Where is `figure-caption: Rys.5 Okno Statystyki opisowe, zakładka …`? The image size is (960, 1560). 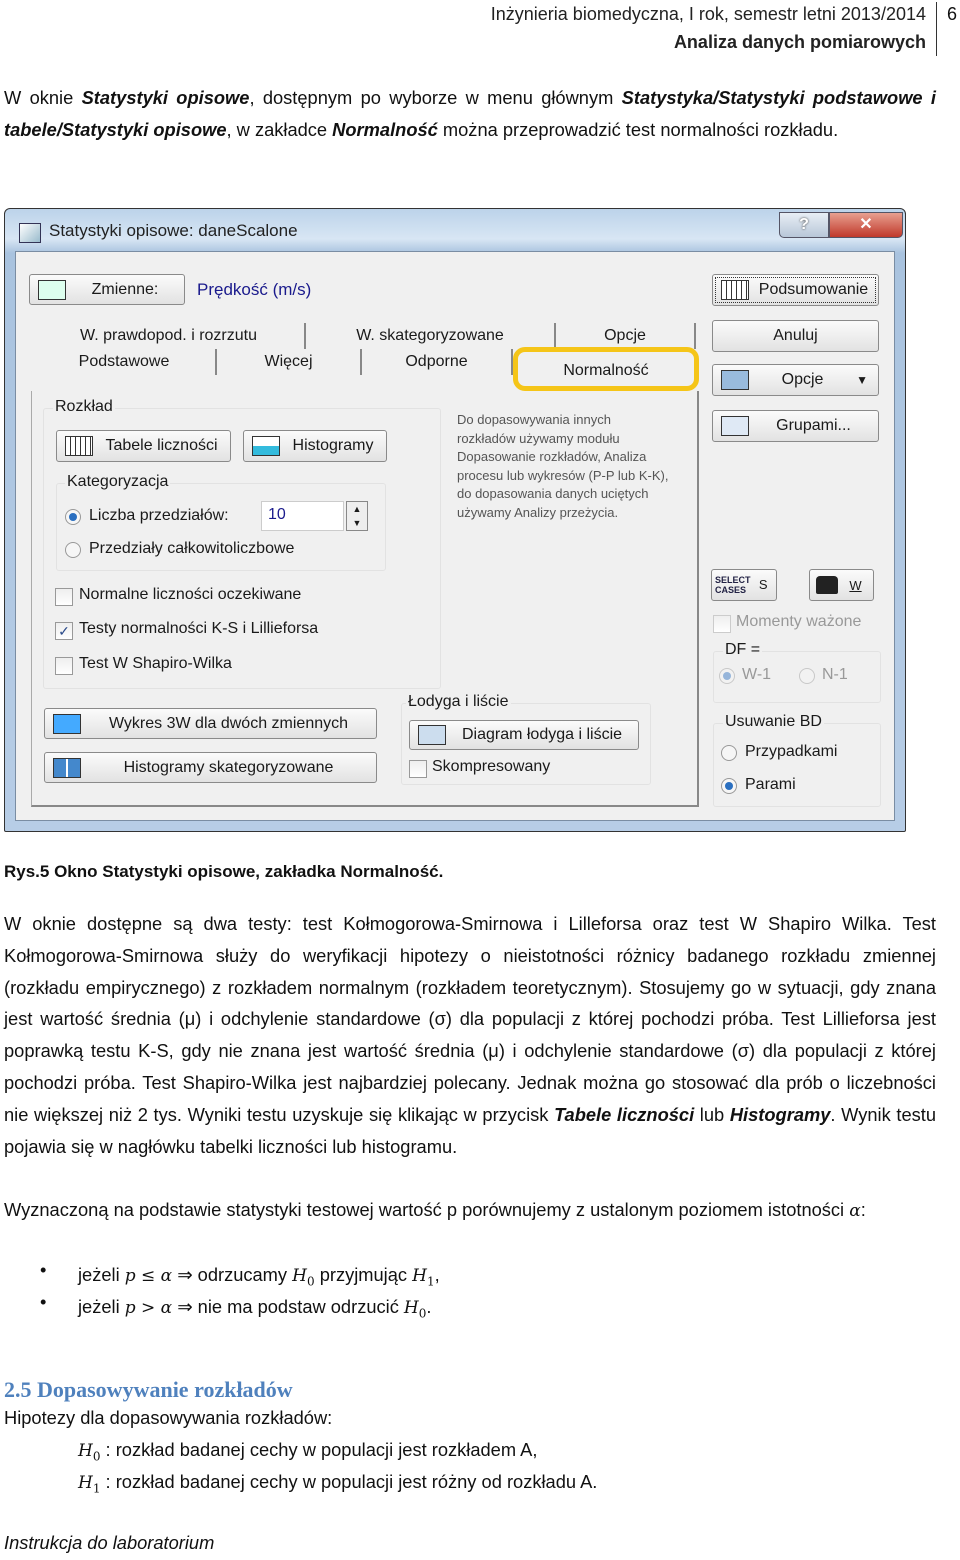
figure-caption: Rys.5 Okno Statystyki opisowe, zakładka … is located at coordinates (224, 871).